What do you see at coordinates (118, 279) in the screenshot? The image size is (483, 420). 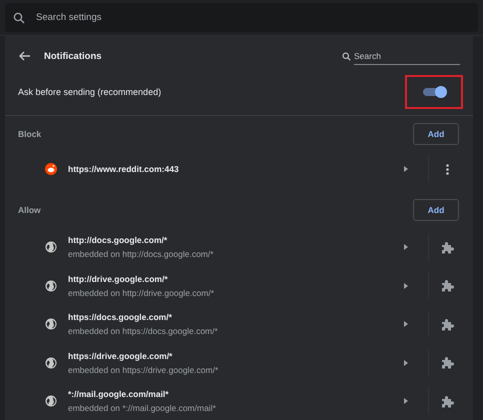 I see `site-url: http://drive.google.com/*` at bounding box center [118, 279].